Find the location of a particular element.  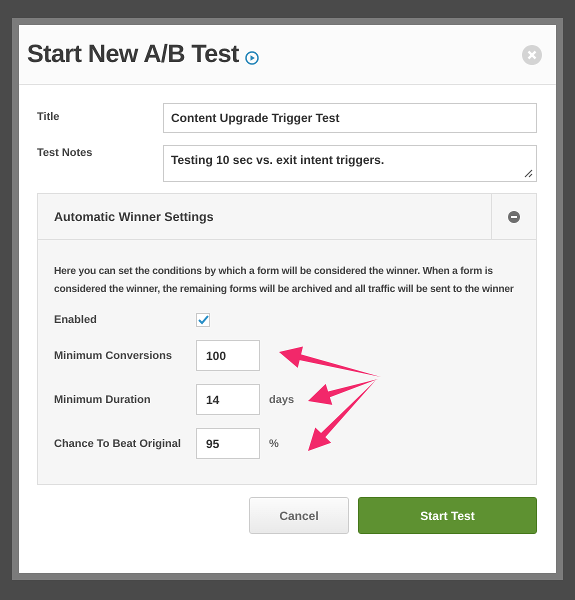

enabled-checkbox is located at coordinates (203, 320).